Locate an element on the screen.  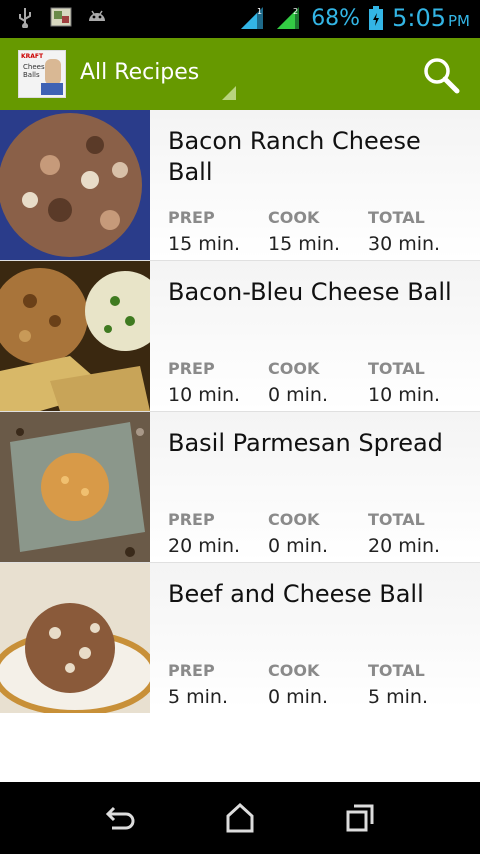
action-bar: KRAFT Cheese Balls All Recipes is located at coordinates (240, 74).